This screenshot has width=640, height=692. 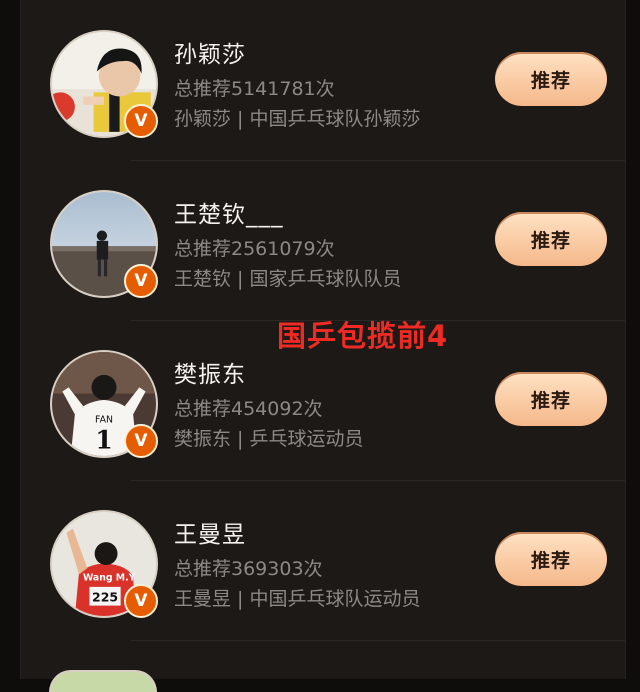 What do you see at coordinates (297, 599) in the screenshot?
I see `user-description: 王曼昱 | 中国乒乓球队运动员` at bounding box center [297, 599].